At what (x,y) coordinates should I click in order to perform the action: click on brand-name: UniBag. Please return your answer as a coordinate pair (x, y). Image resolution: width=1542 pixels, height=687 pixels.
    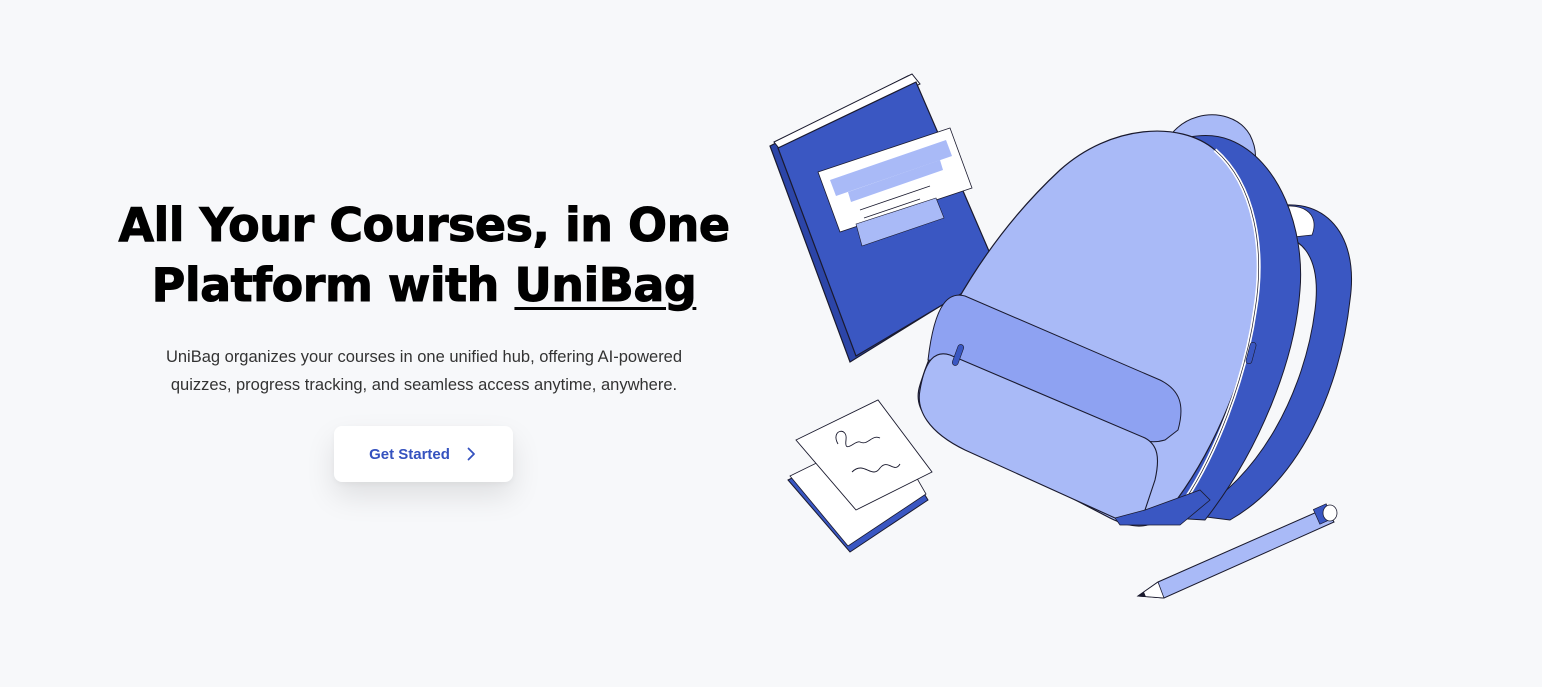
    Looking at the image, I should click on (605, 285).